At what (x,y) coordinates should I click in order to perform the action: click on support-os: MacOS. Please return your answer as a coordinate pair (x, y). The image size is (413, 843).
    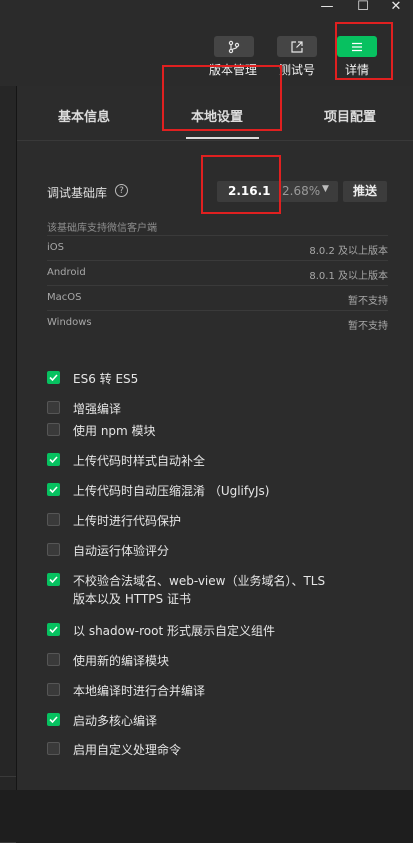
    Looking at the image, I should click on (64, 297).